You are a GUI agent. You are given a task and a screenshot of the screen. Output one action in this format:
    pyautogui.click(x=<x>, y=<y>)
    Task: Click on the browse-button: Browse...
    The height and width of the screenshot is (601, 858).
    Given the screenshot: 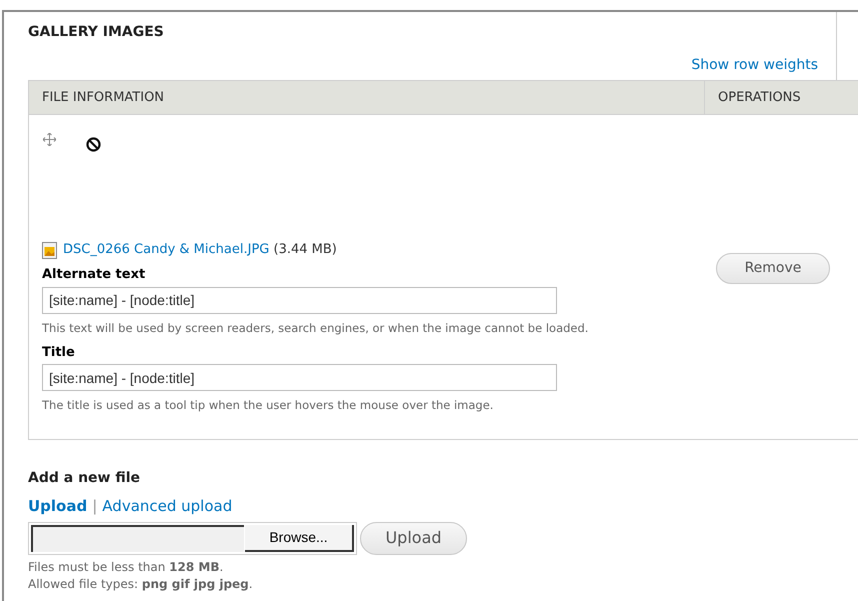 What is the action you would take?
    pyautogui.click(x=299, y=538)
    